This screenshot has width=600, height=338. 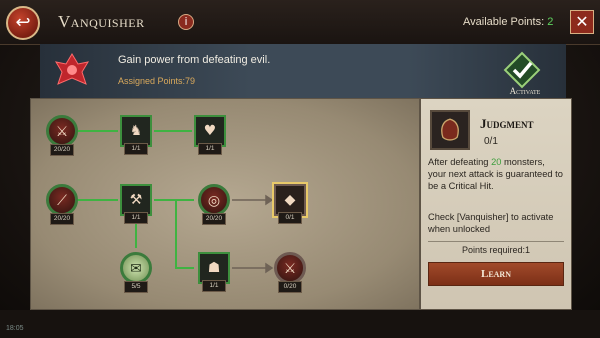 What do you see at coordinates (496, 162) in the screenshot?
I see `skill-description-number: 20` at bounding box center [496, 162].